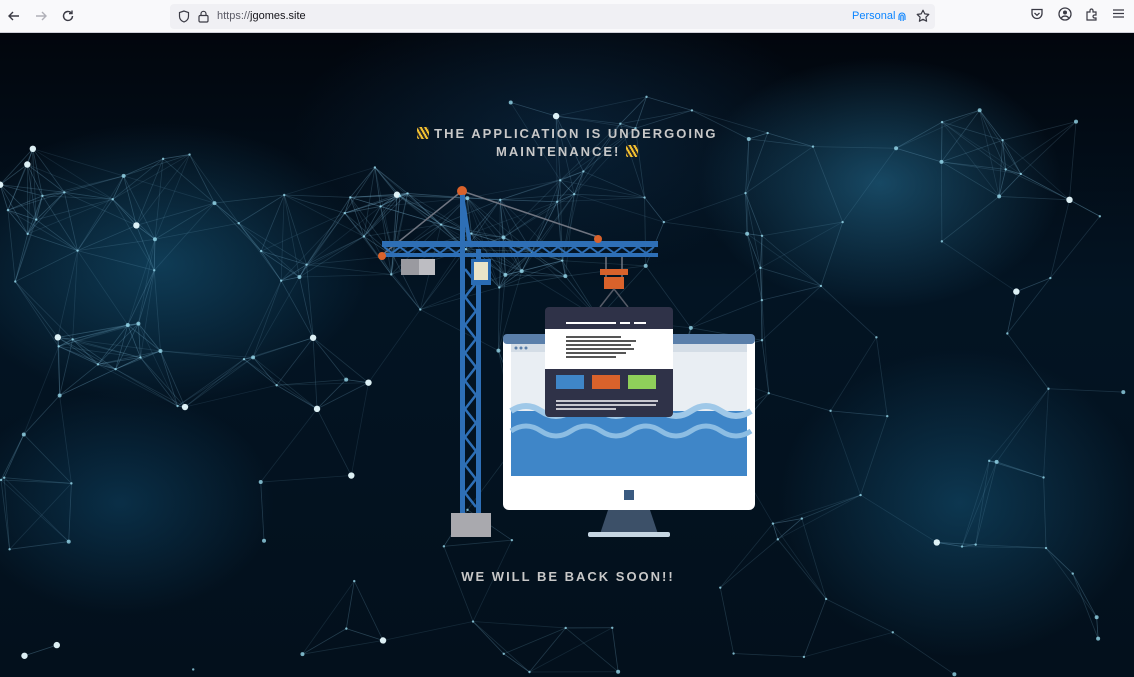 The image size is (1134, 677). What do you see at coordinates (923, 16) in the screenshot?
I see `star-icon` at bounding box center [923, 16].